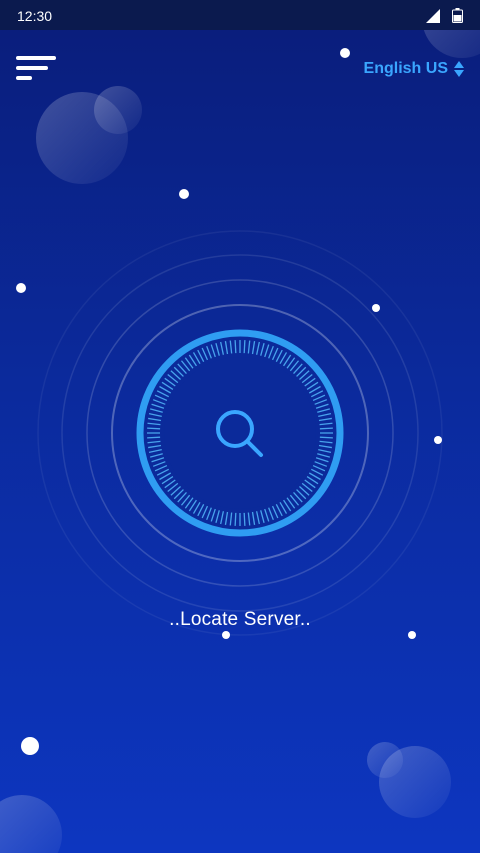 The height and width of the screenshot is (853, 480). What do you see at coordinates (240, 619) in the screenshot?
I see `connection-status-text: ..Locate Server..` at bounding box center [240, 619].